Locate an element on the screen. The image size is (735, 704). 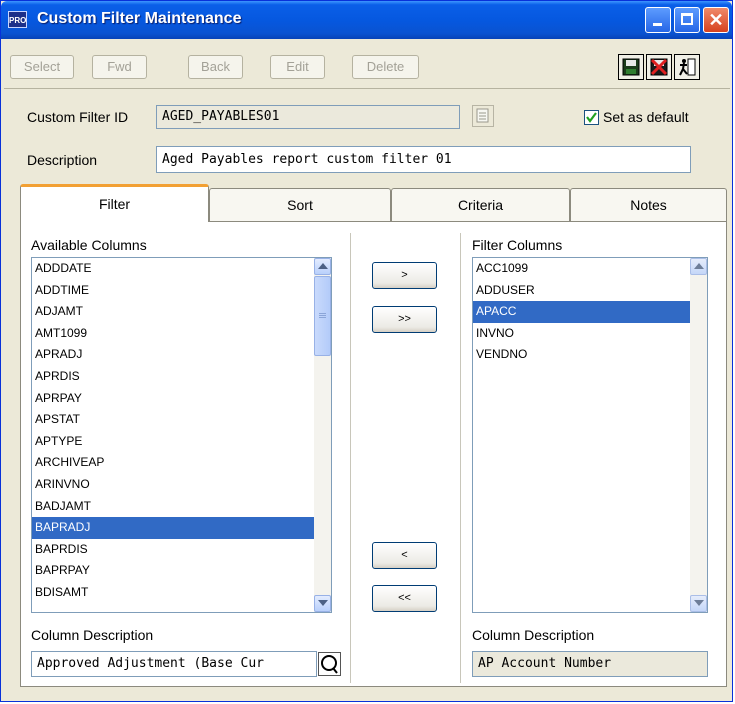
list-item: BADJAMT is located at coordinates (181, 507).